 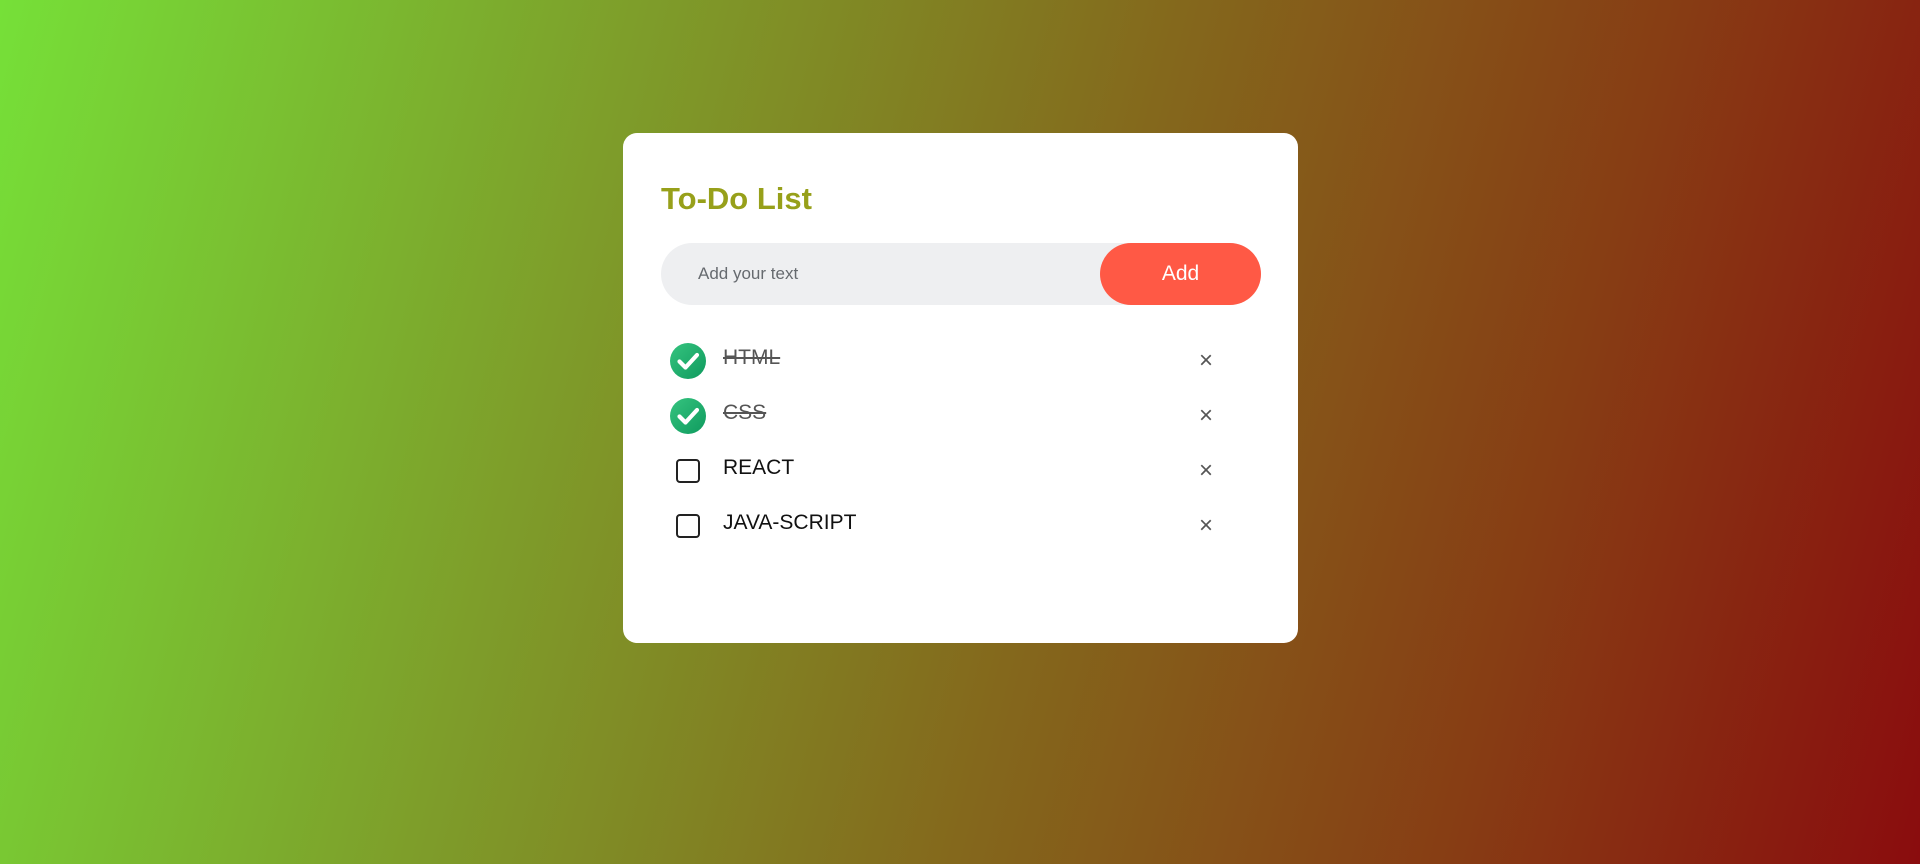 I want to click on task-label: JAVA-SCRIPT, so click(x=790, y=522).